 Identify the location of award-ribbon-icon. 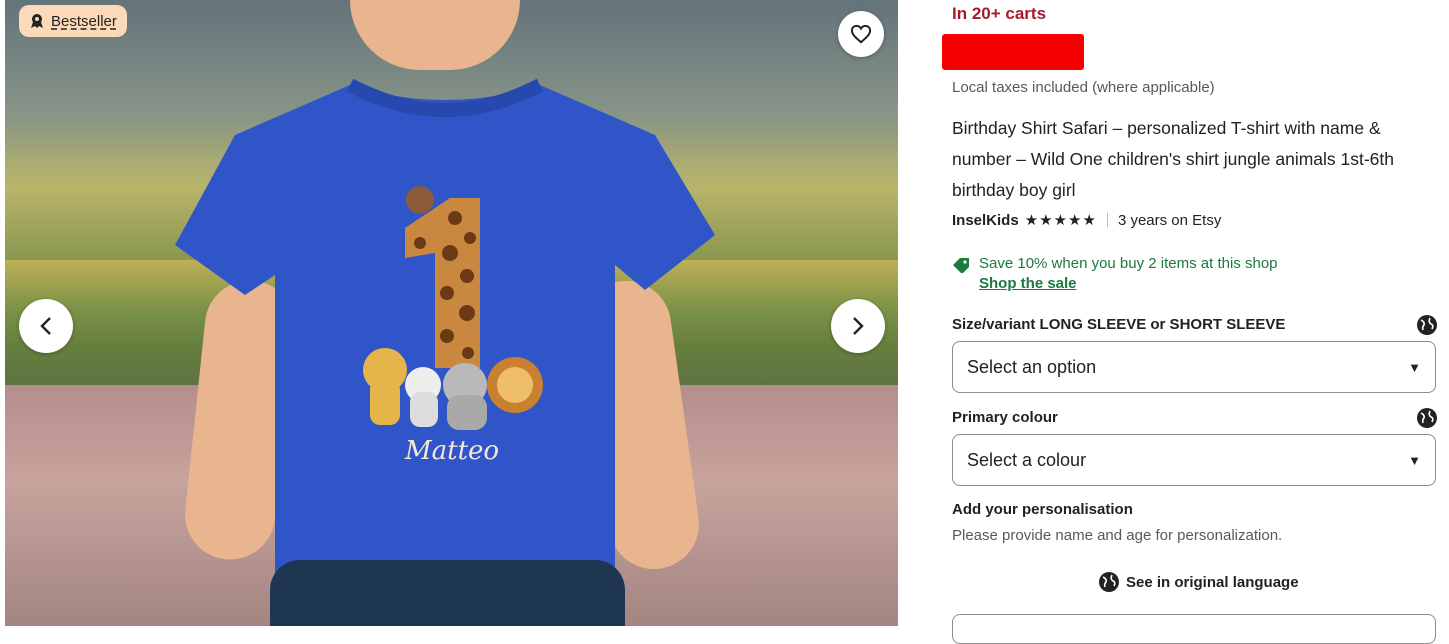
(37, 21).